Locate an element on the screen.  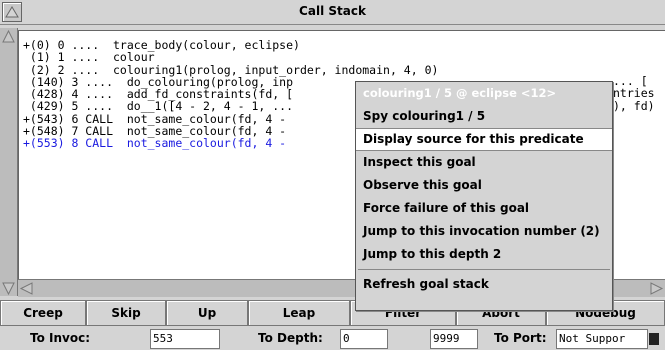
to-invoc-label: To Invoc: is located at coordinates (60, 338).